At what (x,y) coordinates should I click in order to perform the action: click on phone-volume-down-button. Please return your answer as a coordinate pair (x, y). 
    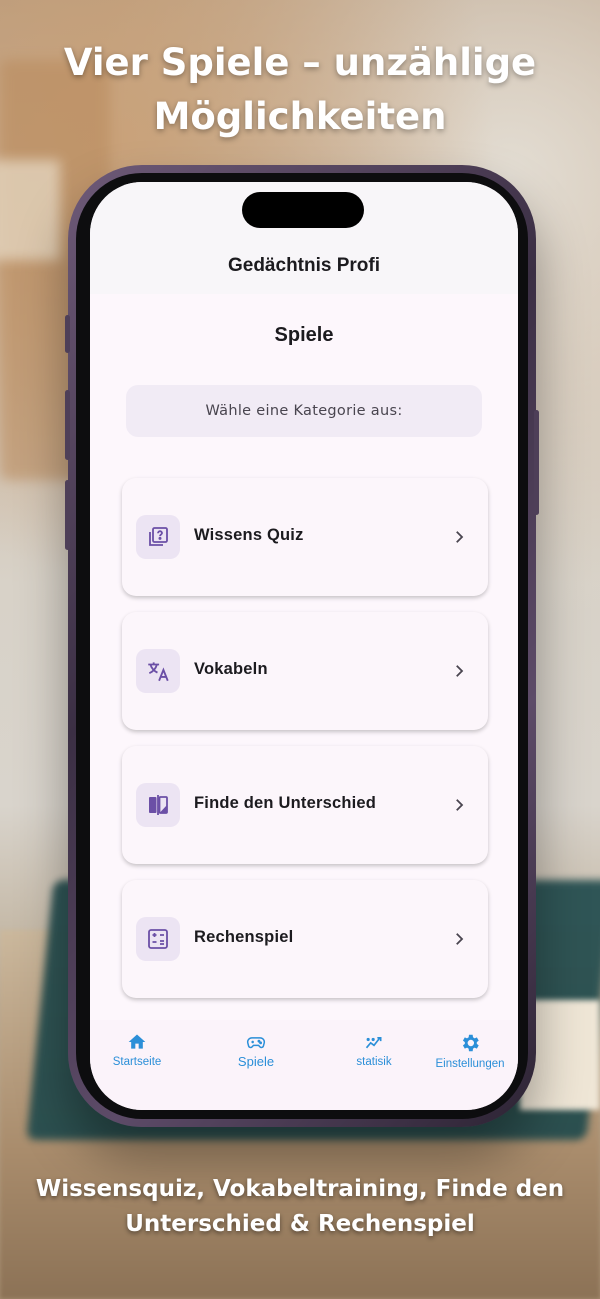
    Looking at the image, I should click on (67, 515).